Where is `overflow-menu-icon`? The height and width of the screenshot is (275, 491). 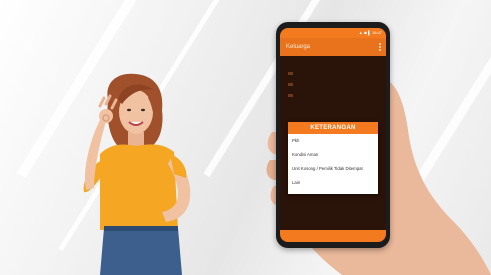
overflow-menu-icon is located at coordinates (380, 47).